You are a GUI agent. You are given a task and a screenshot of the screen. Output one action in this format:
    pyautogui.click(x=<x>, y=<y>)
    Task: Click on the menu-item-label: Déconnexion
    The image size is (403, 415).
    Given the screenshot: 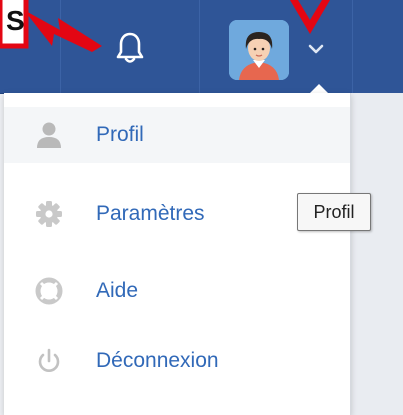 What is the action you would take?
    pyautogui.click(x=157, y=360)
    